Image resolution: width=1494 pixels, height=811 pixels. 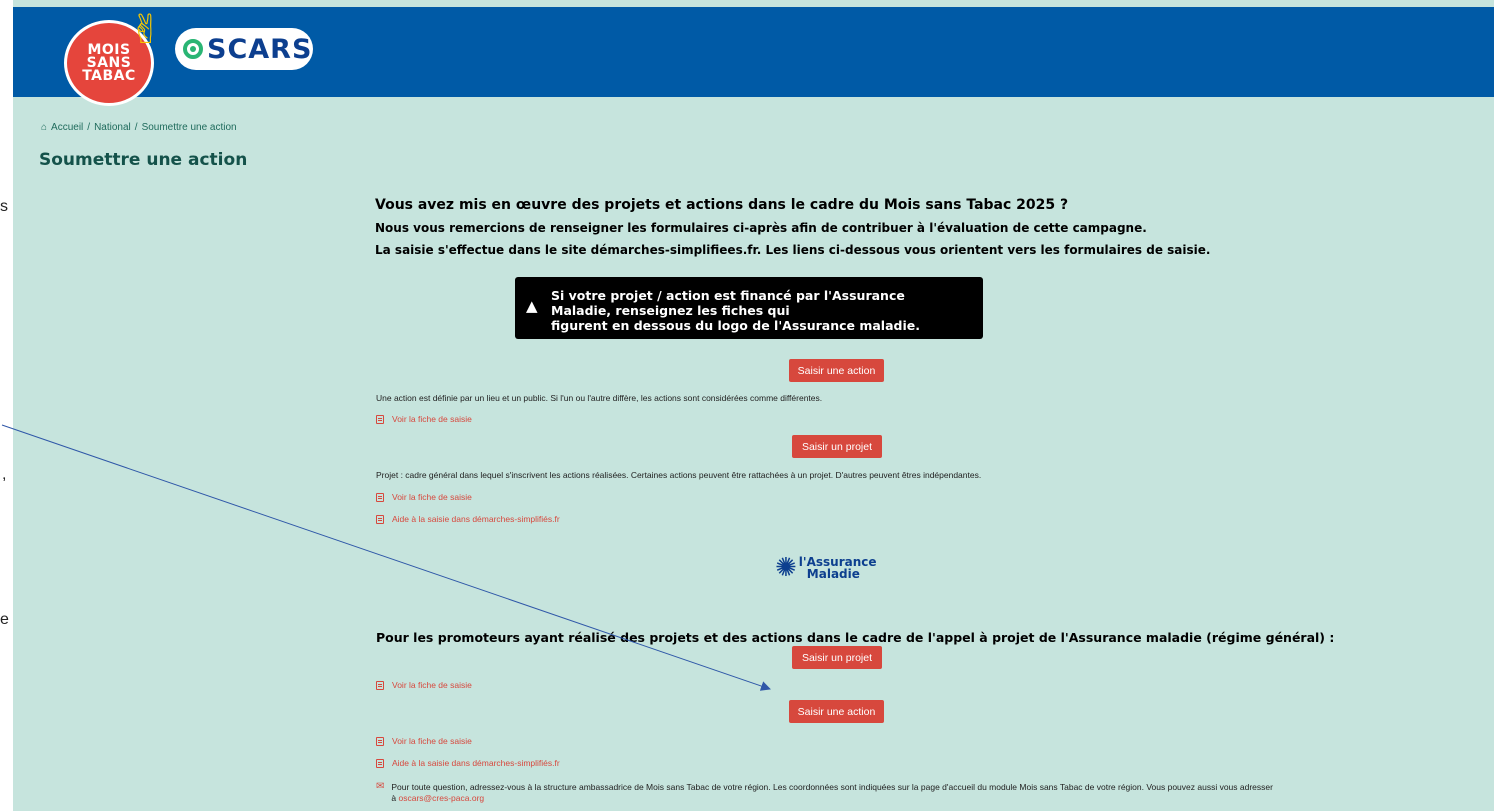 I want to click on saisir-projet-button: Saisir un projet, so click(x=837, y=446).